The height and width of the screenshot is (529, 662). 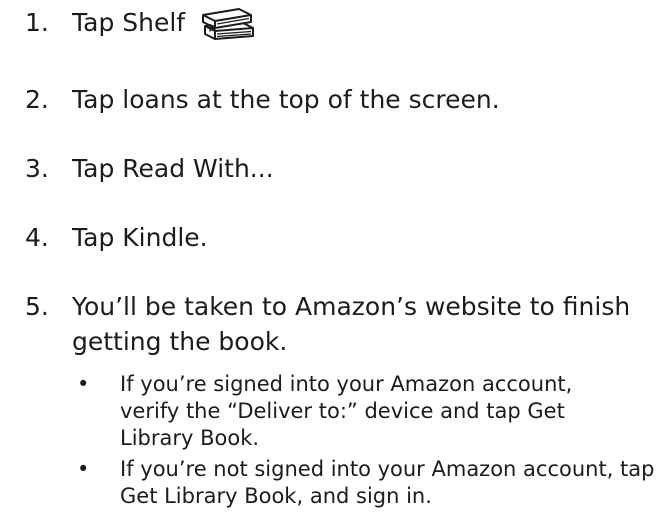 I want to click on step-number: 1., so click(x=37, y=22).